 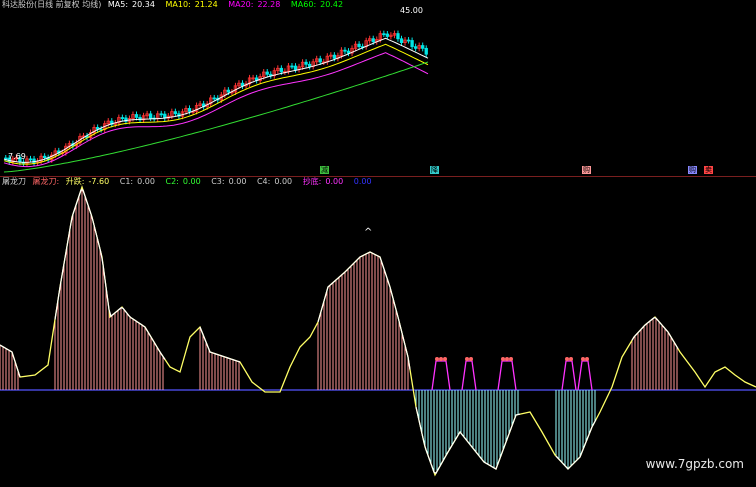 What do you see at coordinates (126, 181) in the screenshot?
I see `c1-label: C1:` at bounding box center [126, 181].